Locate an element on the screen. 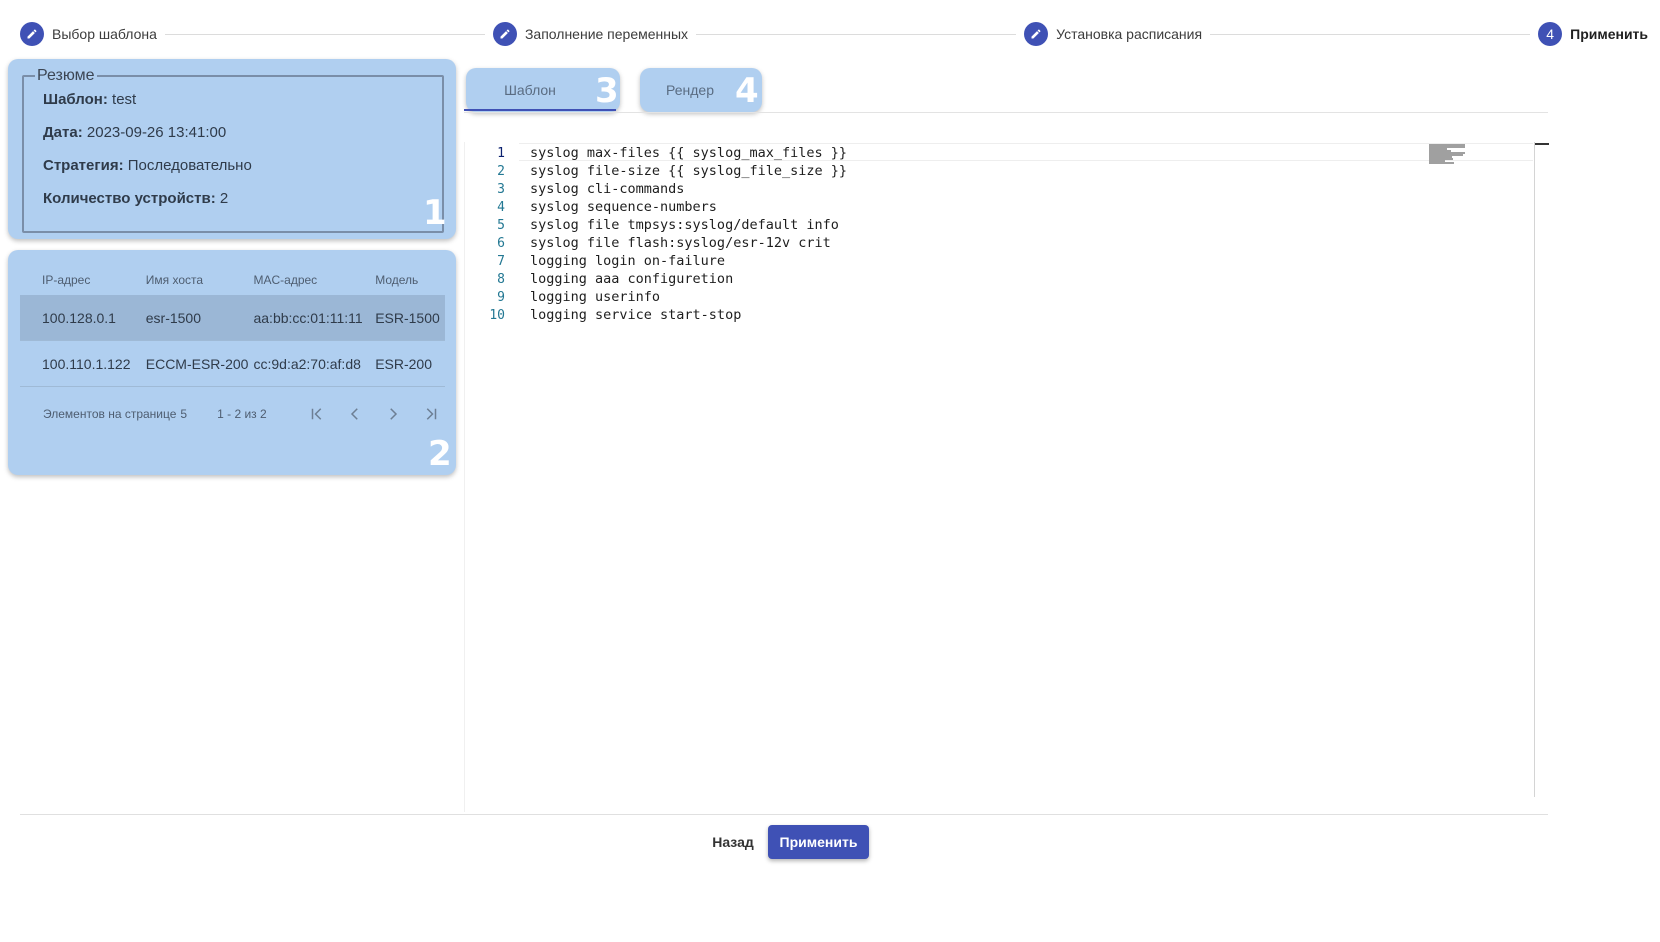 Image resolution: width=1660 pixels, height=942 pixels. code-line: 9 logging userinfo is located at coordinates (562, 297).